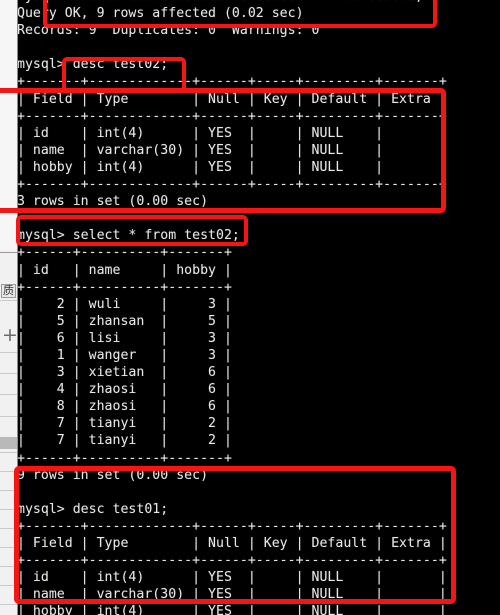  I want to click on bg-cjk-character: 质, so click(8, 291).